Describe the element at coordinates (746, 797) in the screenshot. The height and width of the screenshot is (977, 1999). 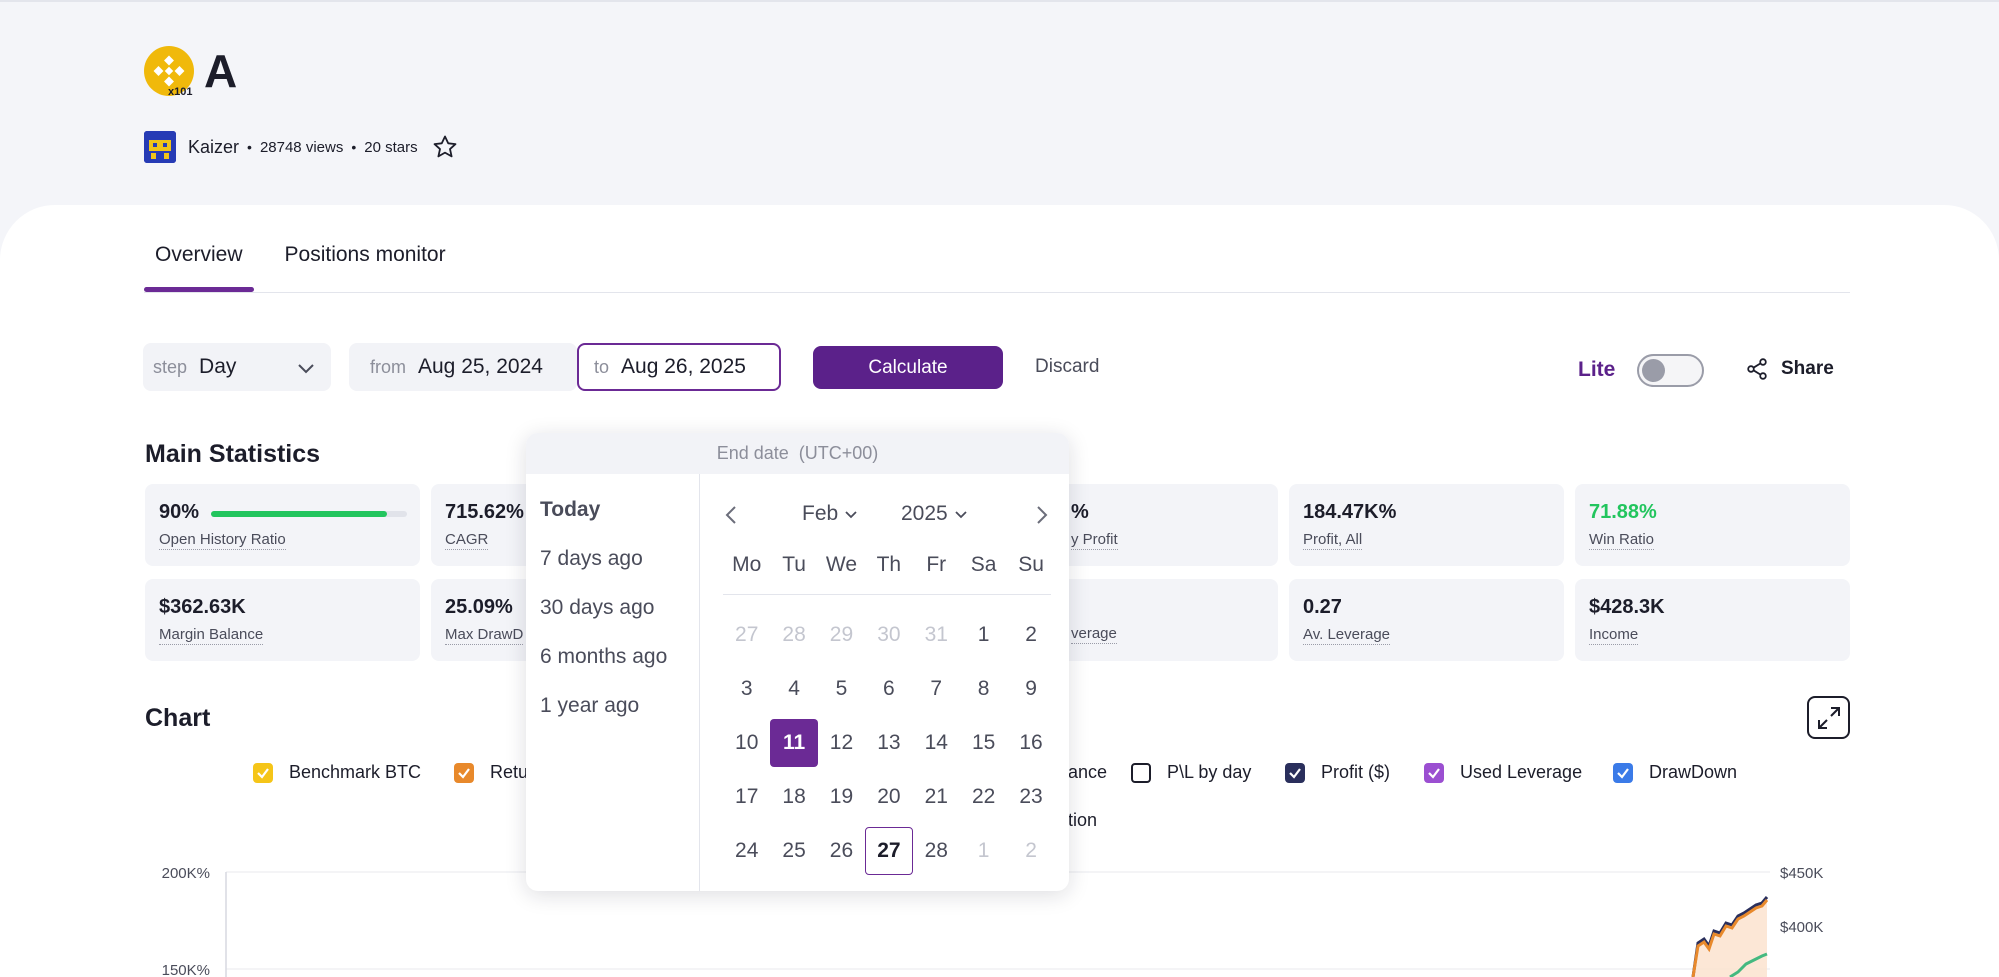
I see `calendar-day: 17` at that location.